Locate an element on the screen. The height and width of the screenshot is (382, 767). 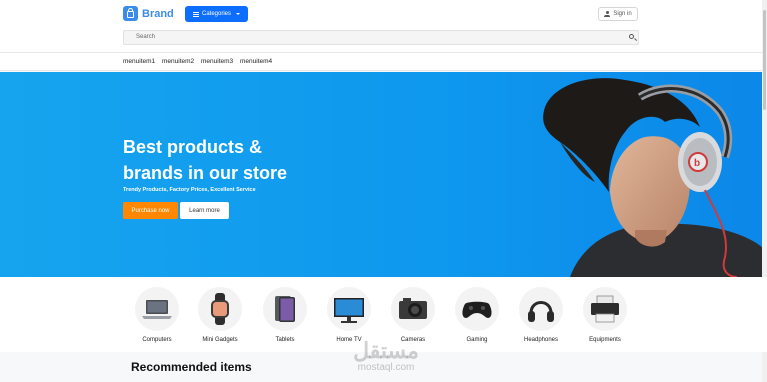
menu-bars-icon is located at coordinates (195, 14).